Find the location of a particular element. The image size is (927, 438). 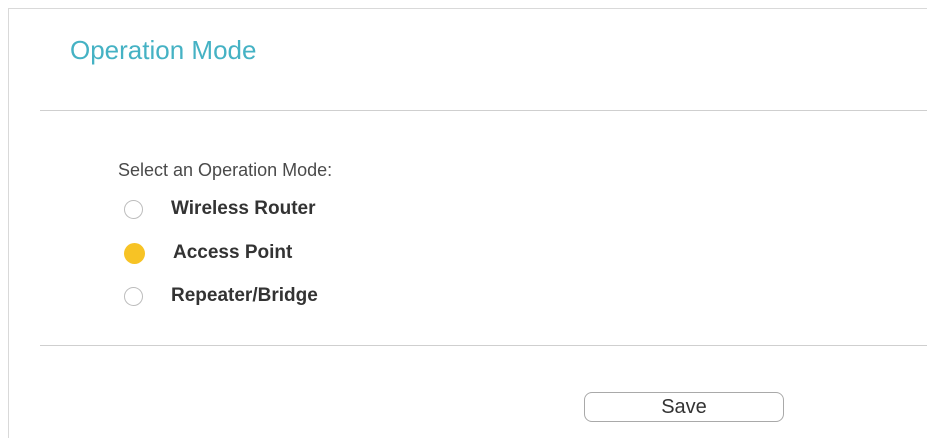

option-wireless-router: Wireless Router is located at coordinates (220, 209).